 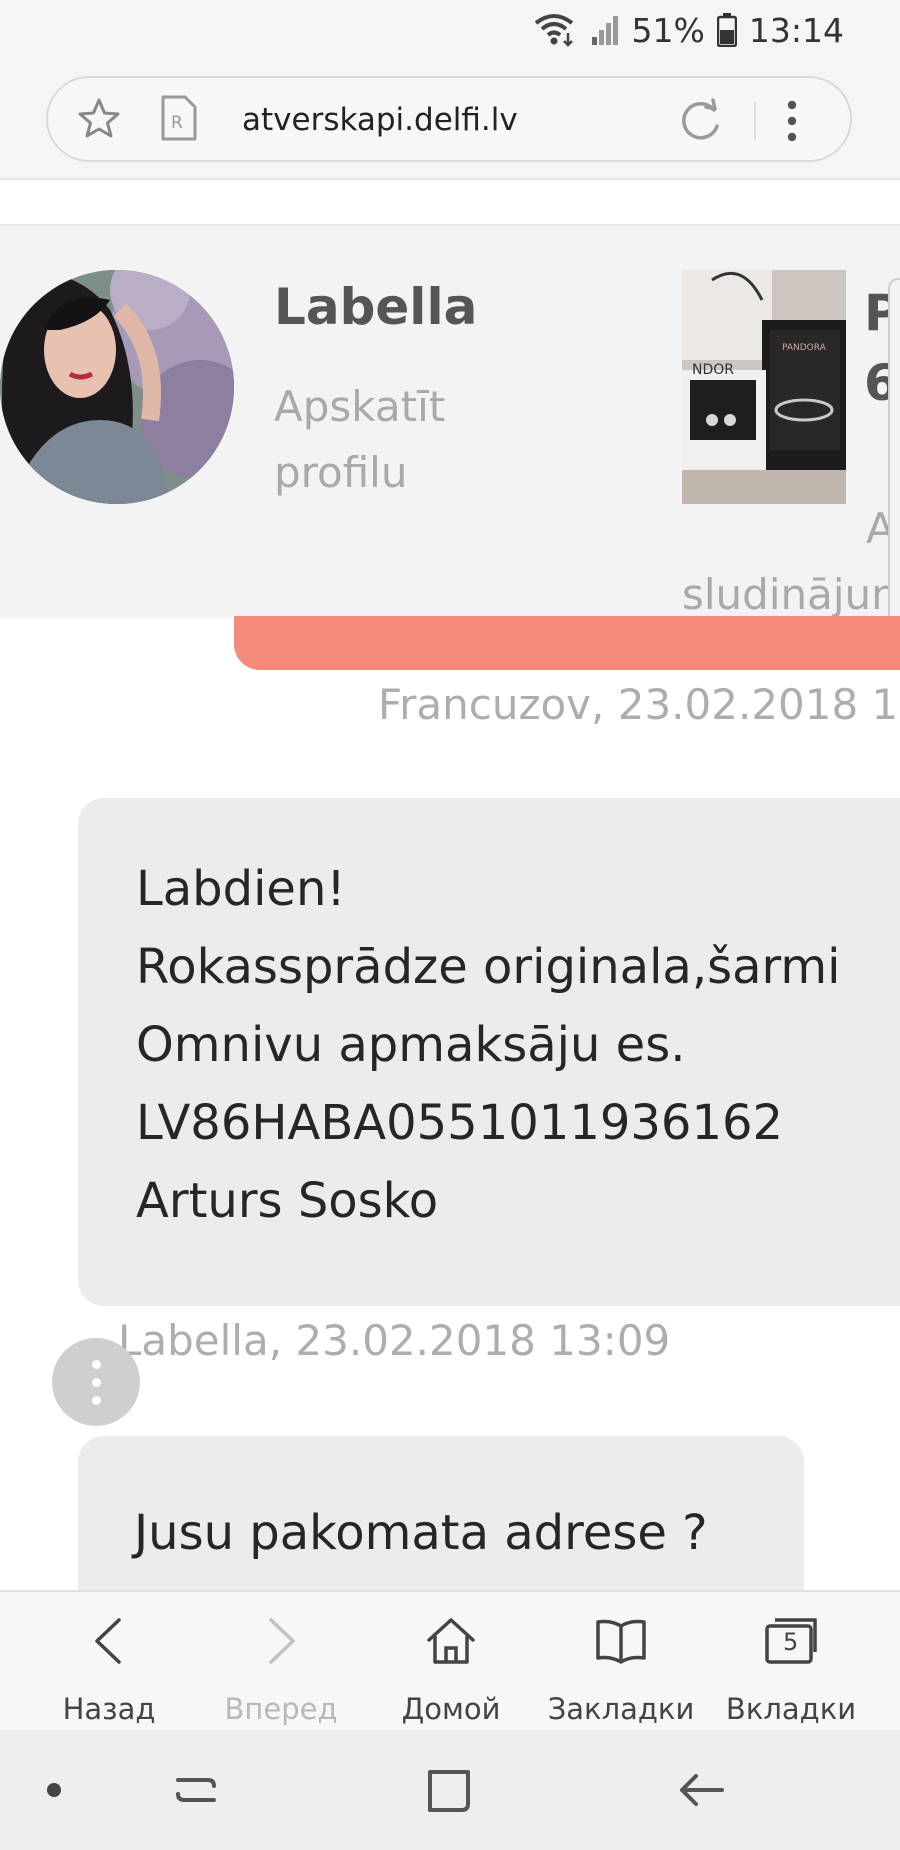 I want to click on bookmarks-label: Закладки, so click(x=621, y=1709).